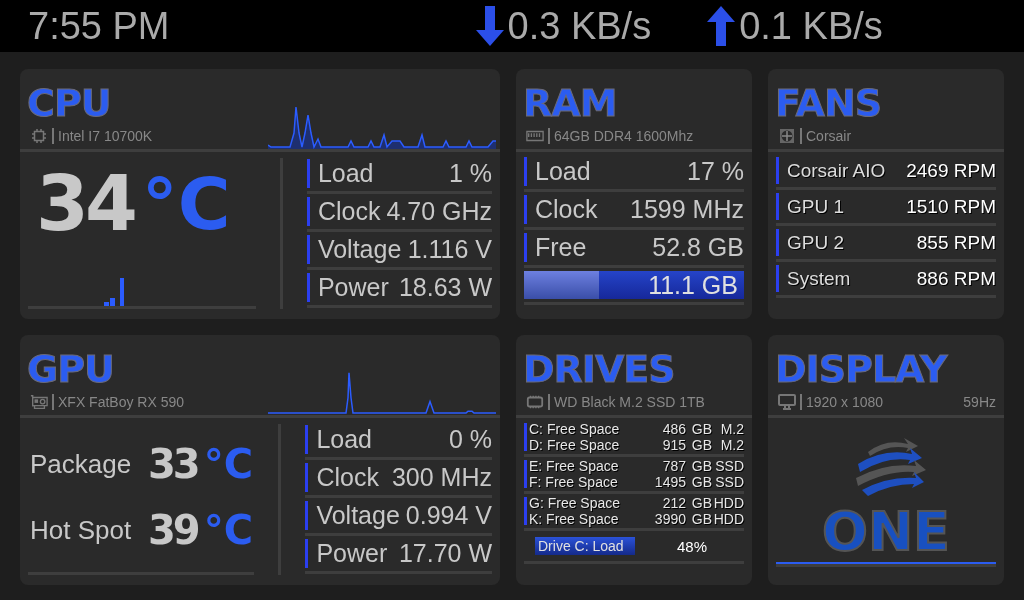  What do you see at coordinates (629, 402) in the screenshot?
I see `drive-model: WD Black M.2 SSD 1TB` at bounding box center [629, 402].